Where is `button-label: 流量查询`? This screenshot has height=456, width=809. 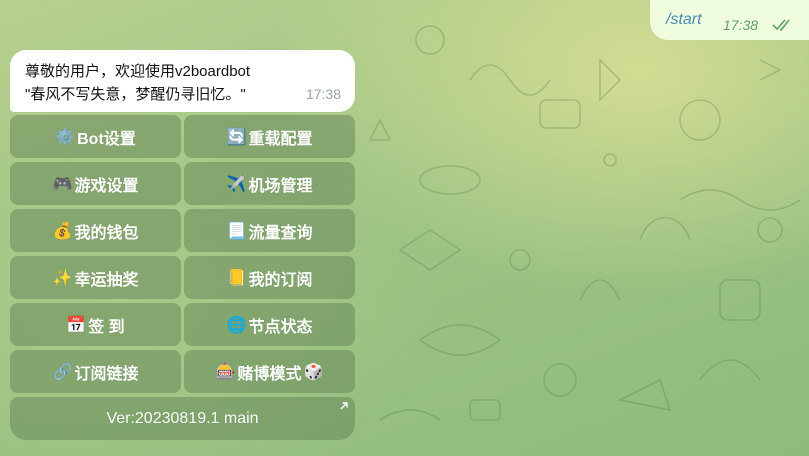 button-label: 流量查询 is located at coordinates (280, 233).